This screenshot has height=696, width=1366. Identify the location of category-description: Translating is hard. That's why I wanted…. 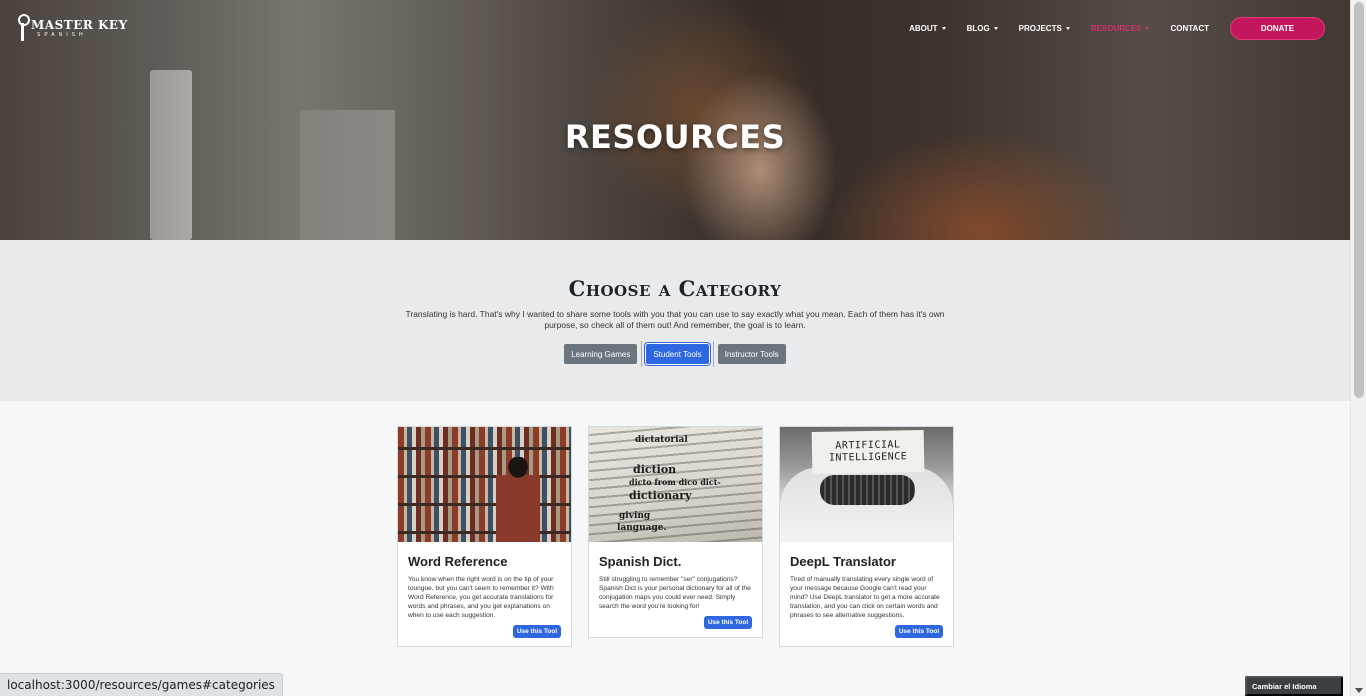
(675, 319).